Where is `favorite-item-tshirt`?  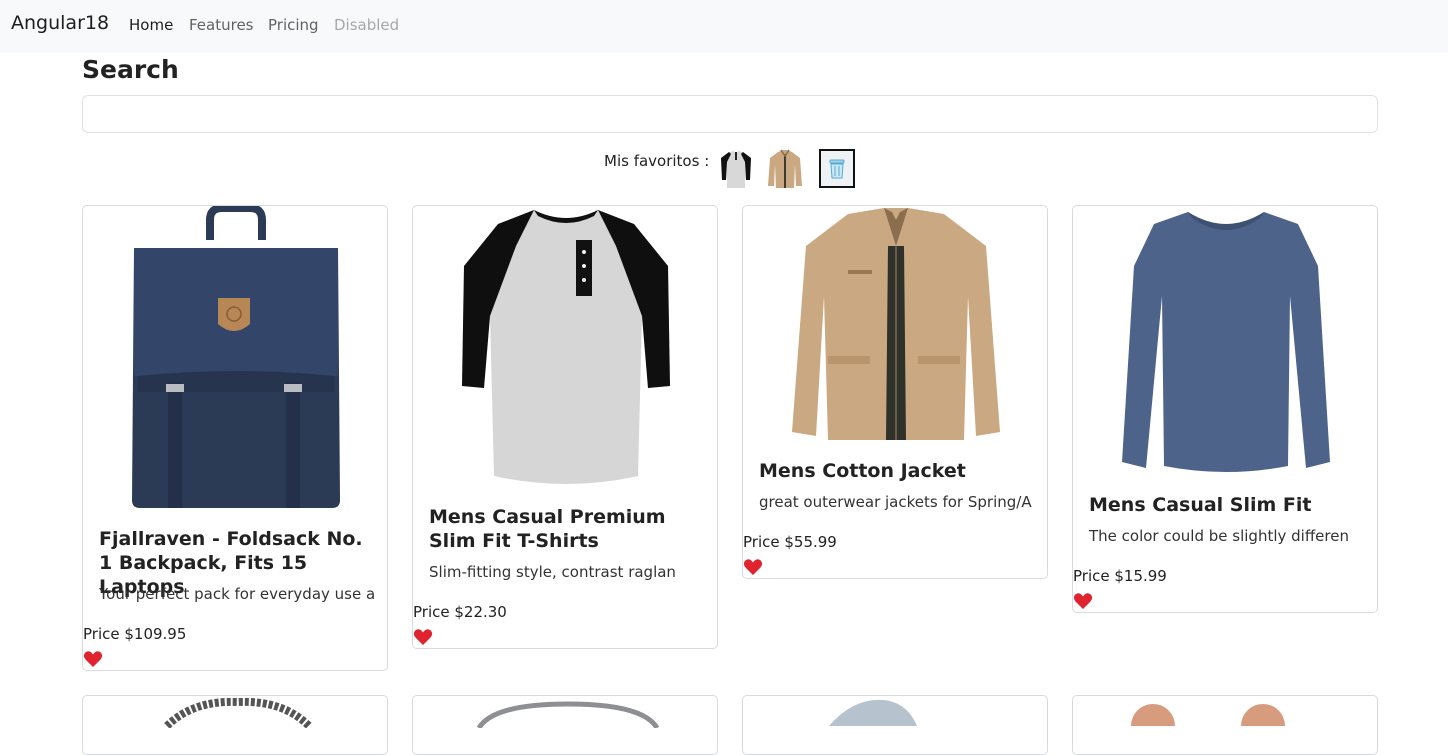
favorite-item-tshirt is located at coordinates (736, 169).